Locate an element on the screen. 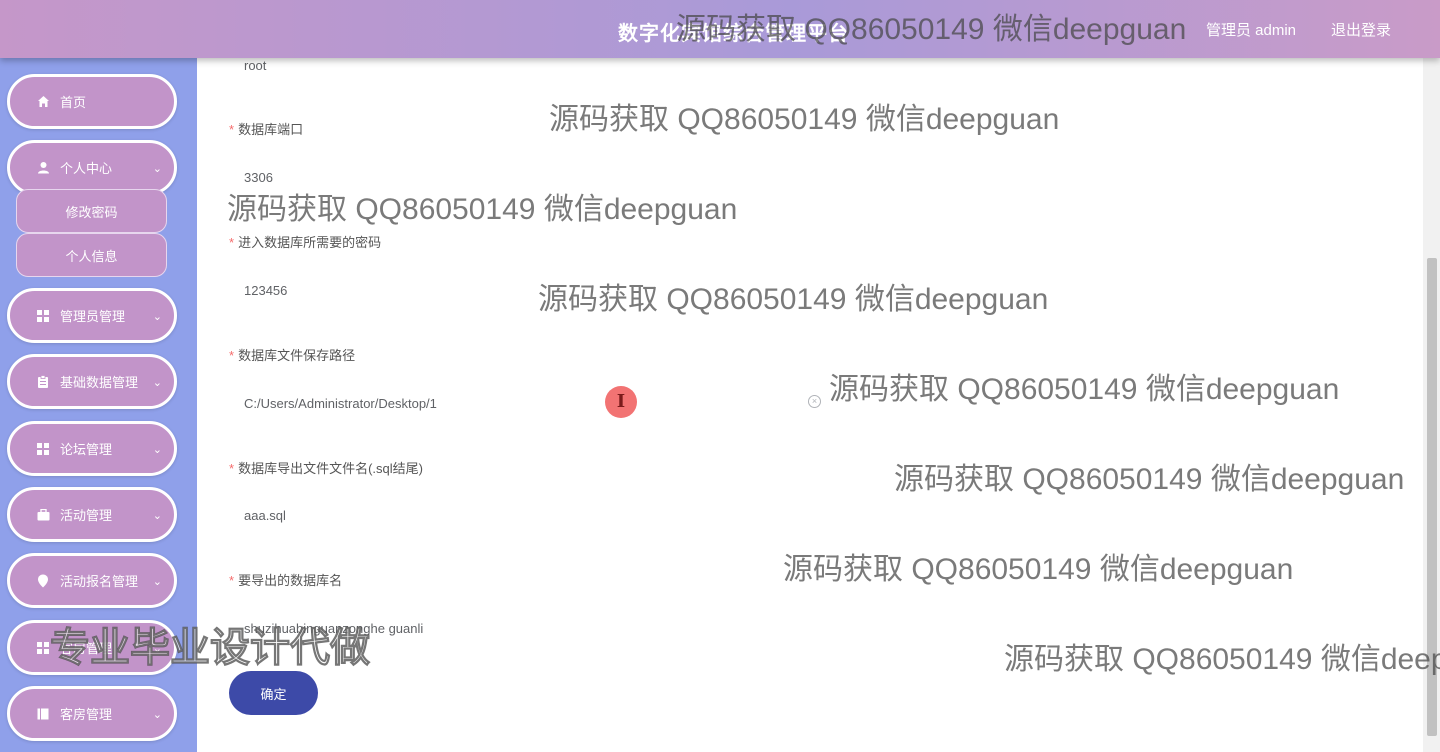 This screenshot has width=1440, height=752. sidebar-item-admin-management: 管理员管理 ⌄ is located at coordinates (92, 315).